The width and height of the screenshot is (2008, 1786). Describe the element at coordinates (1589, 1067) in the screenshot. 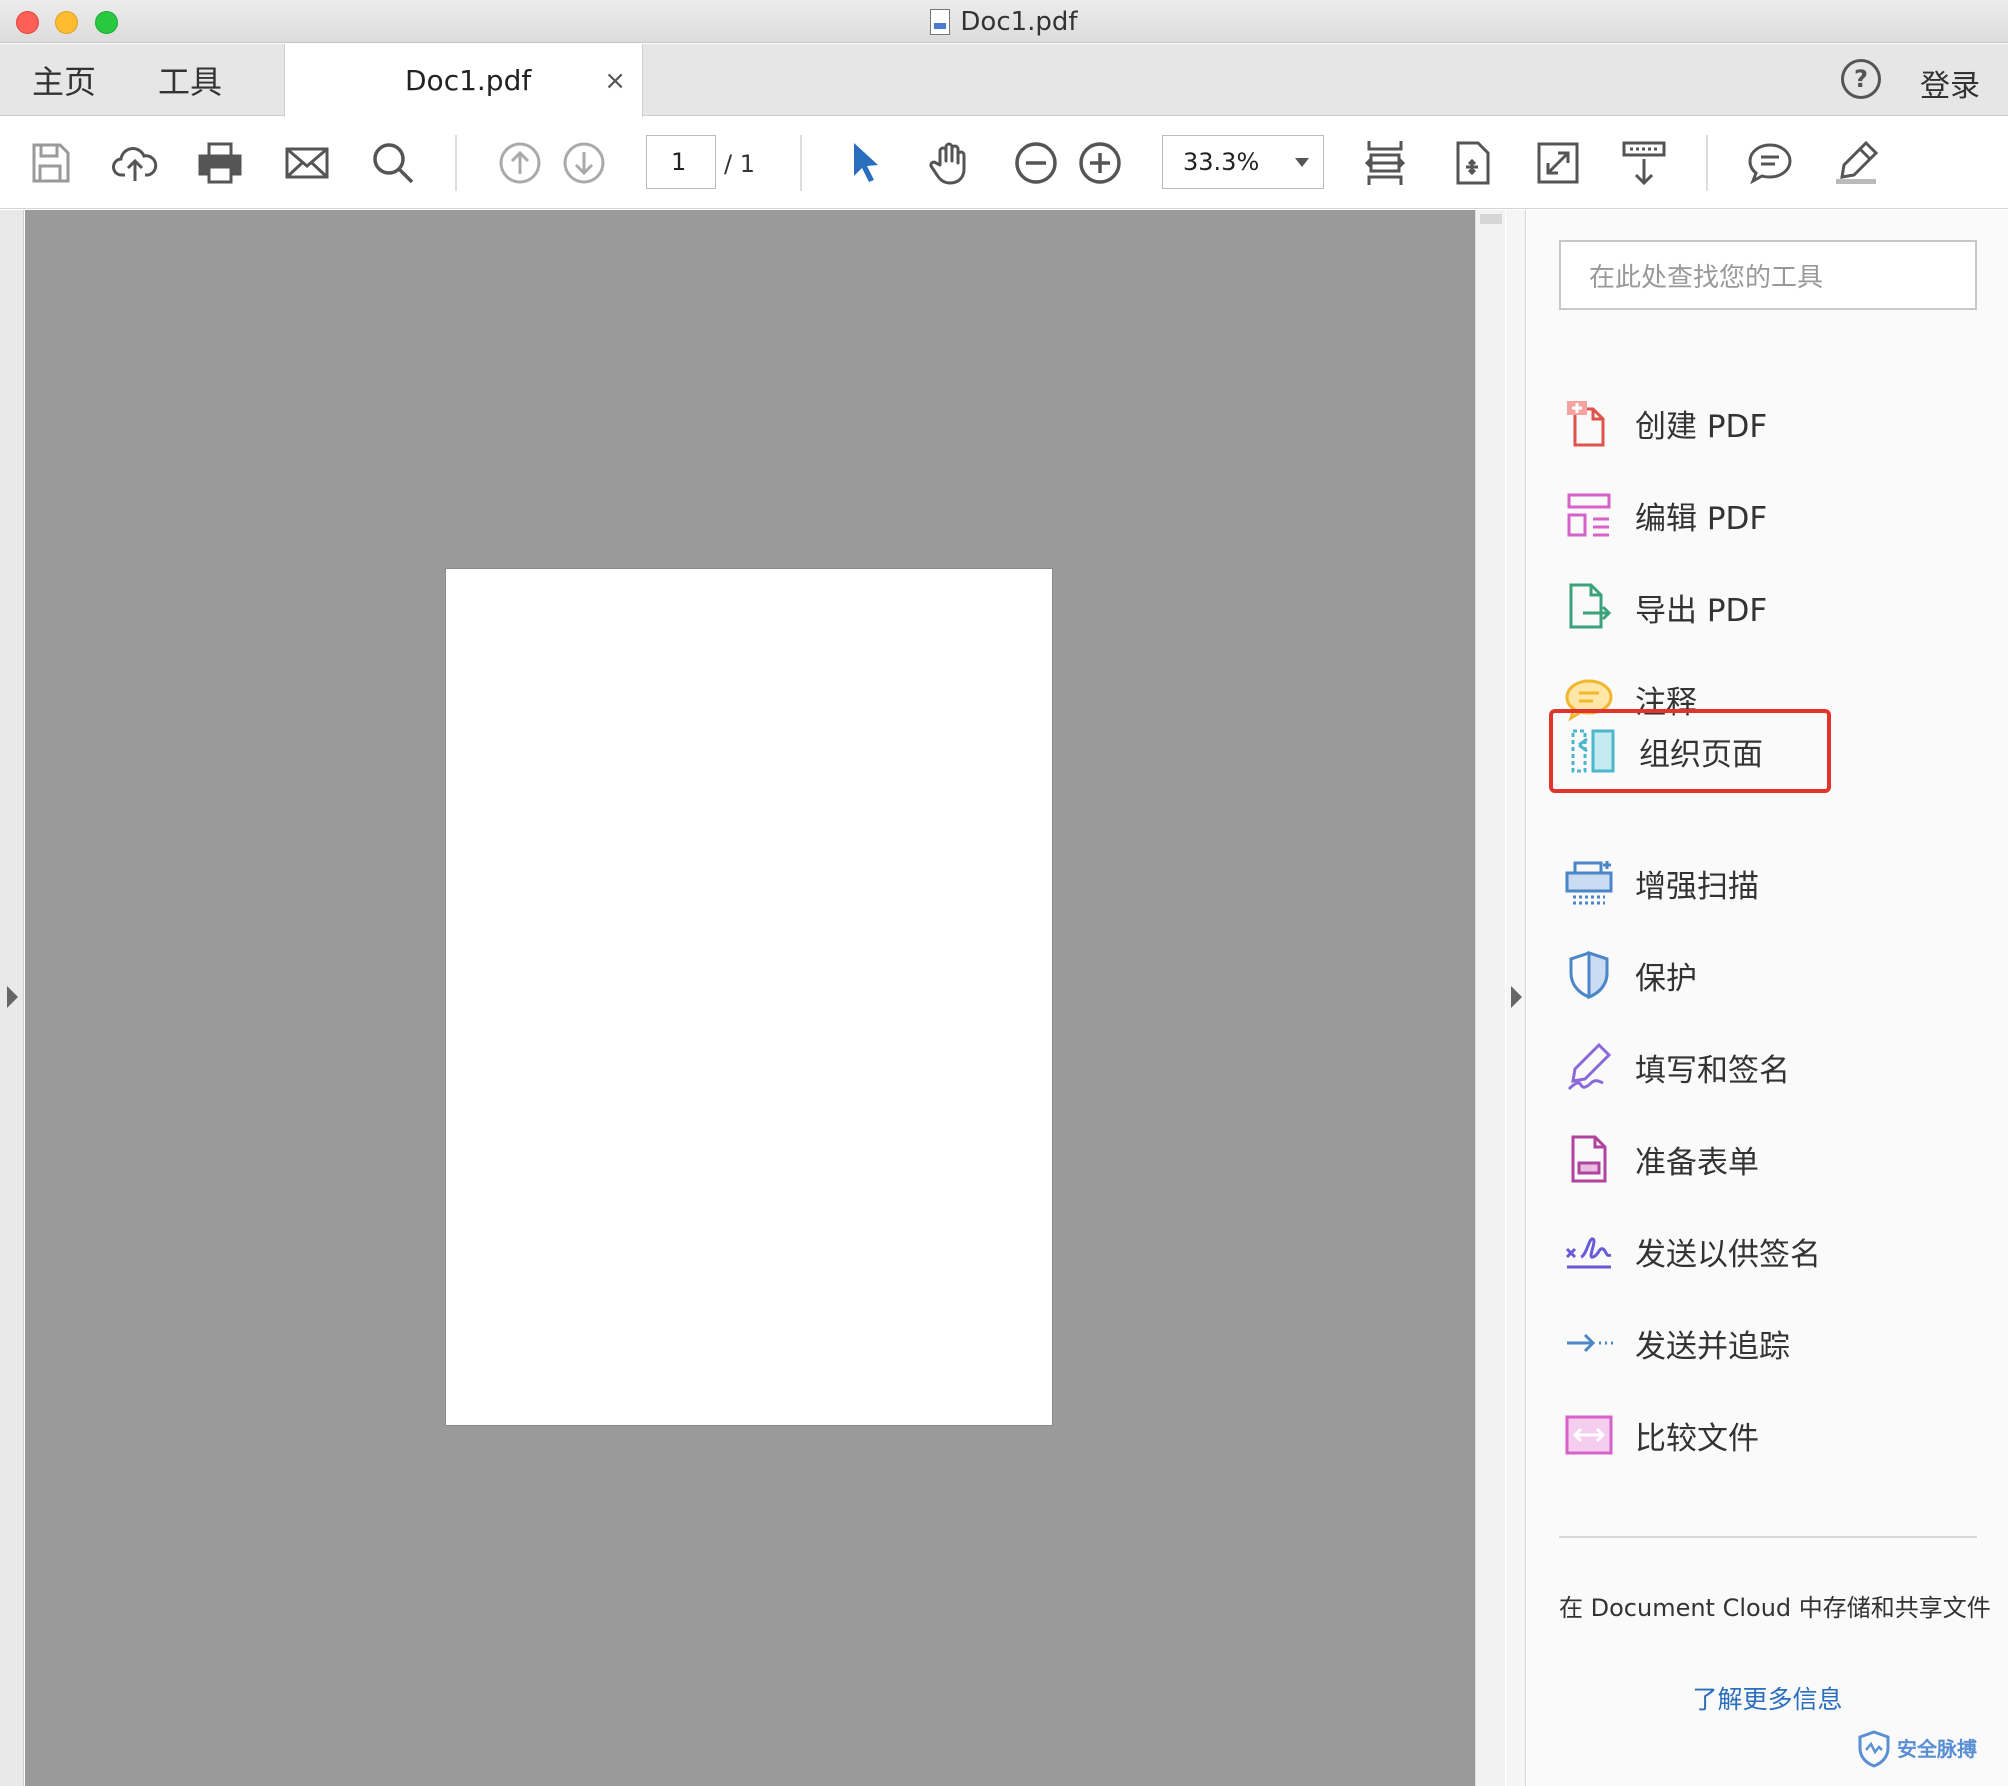

I see `fill-sign-icon` at that location.